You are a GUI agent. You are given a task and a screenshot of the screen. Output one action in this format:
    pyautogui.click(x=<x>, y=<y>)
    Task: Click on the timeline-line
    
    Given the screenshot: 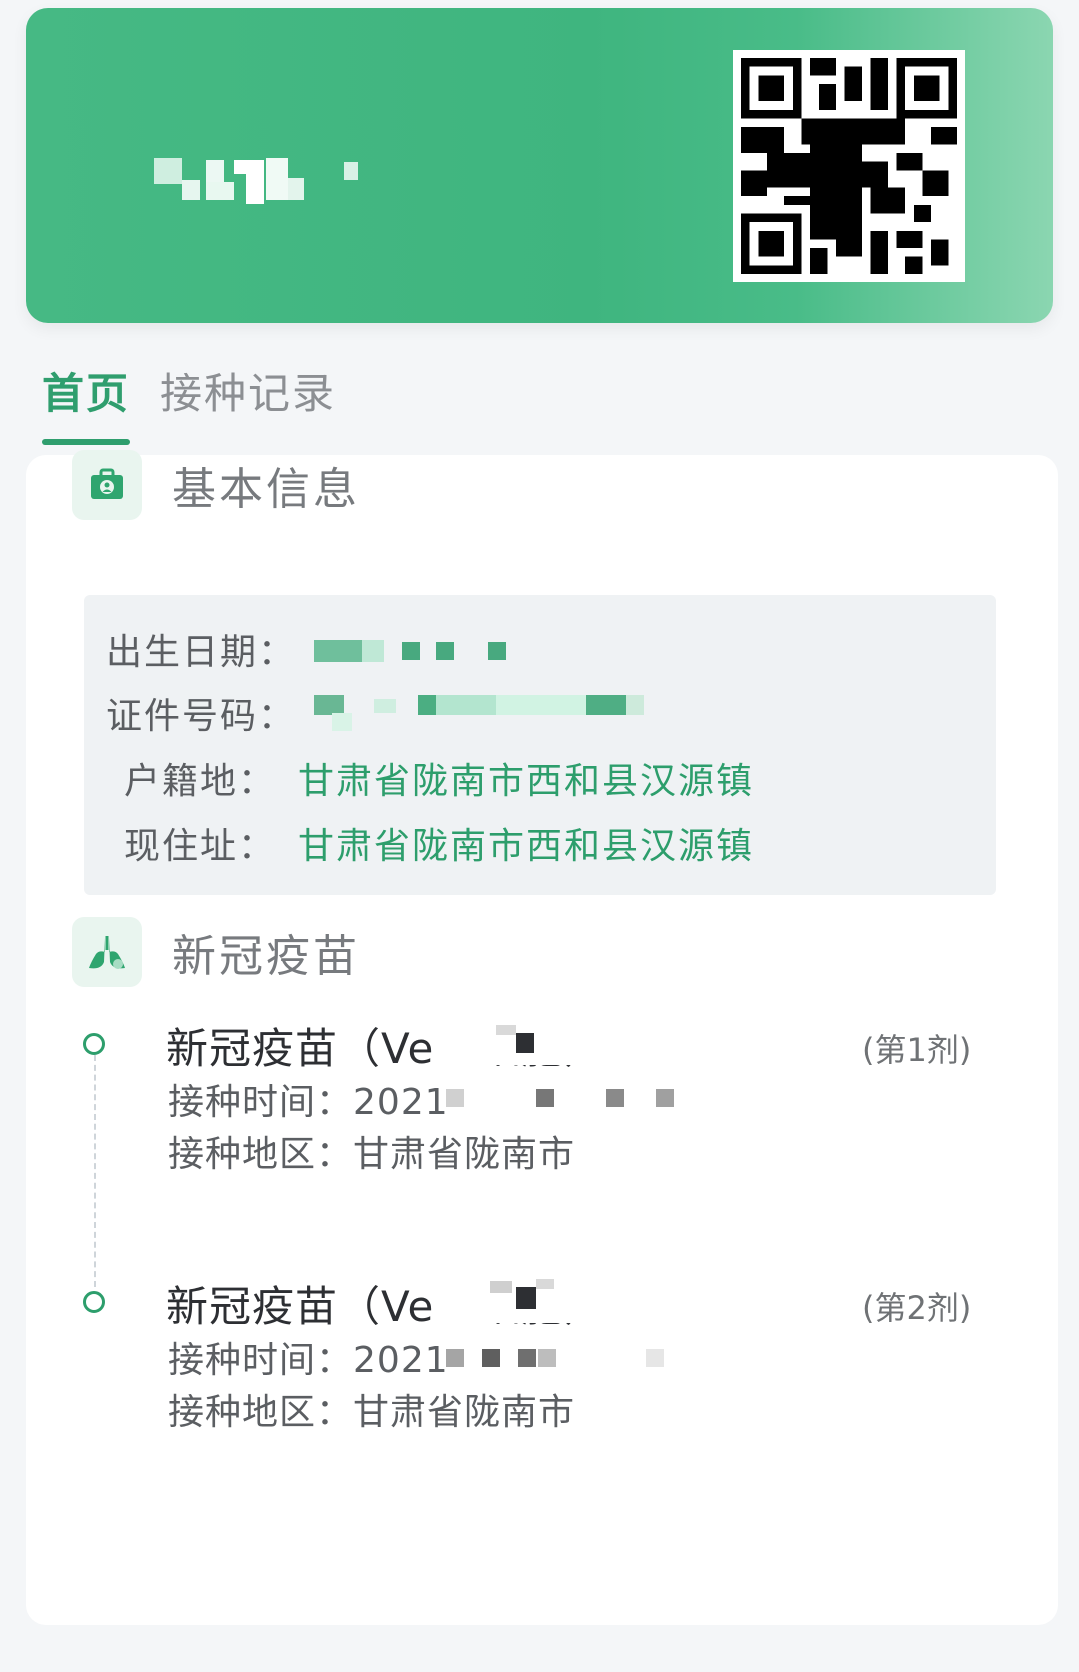 What is the action you would take?
    pyautogui.click(x=95, y=1171)
    